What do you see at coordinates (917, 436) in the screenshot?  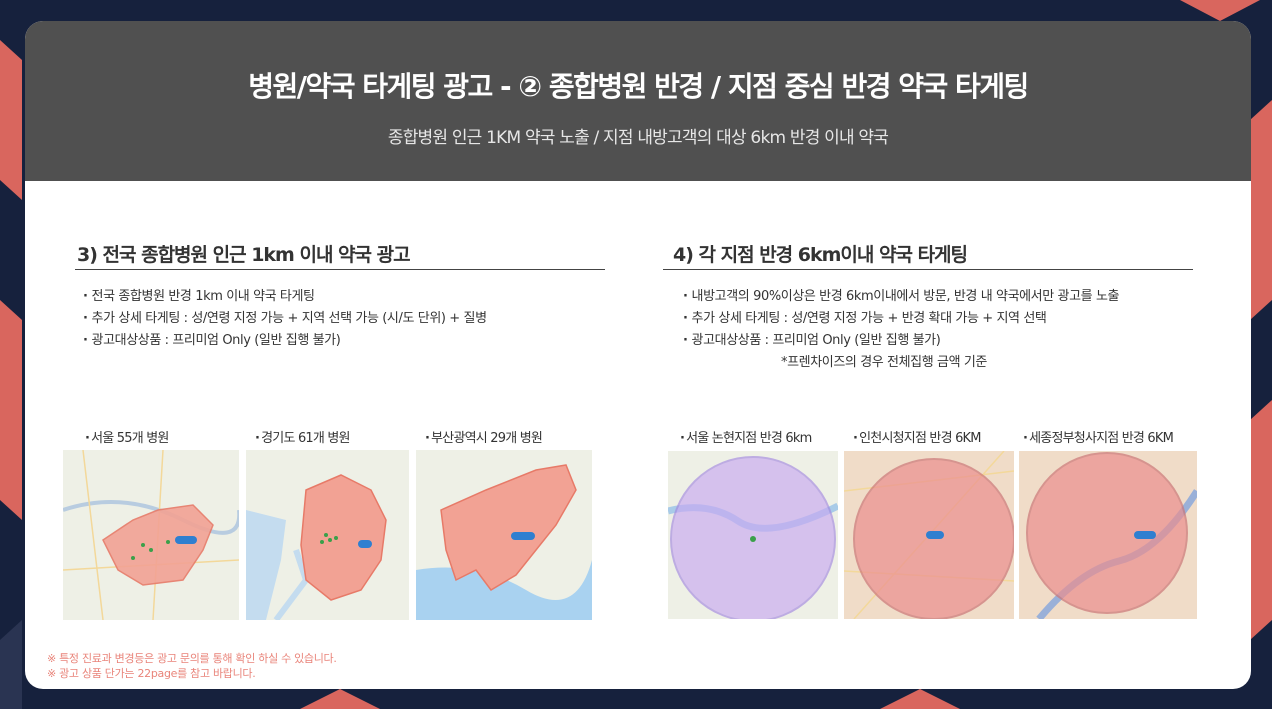 I see `map-label-incheon: 인천시청지점 반경 6KM` at bounding box center [917, 436].